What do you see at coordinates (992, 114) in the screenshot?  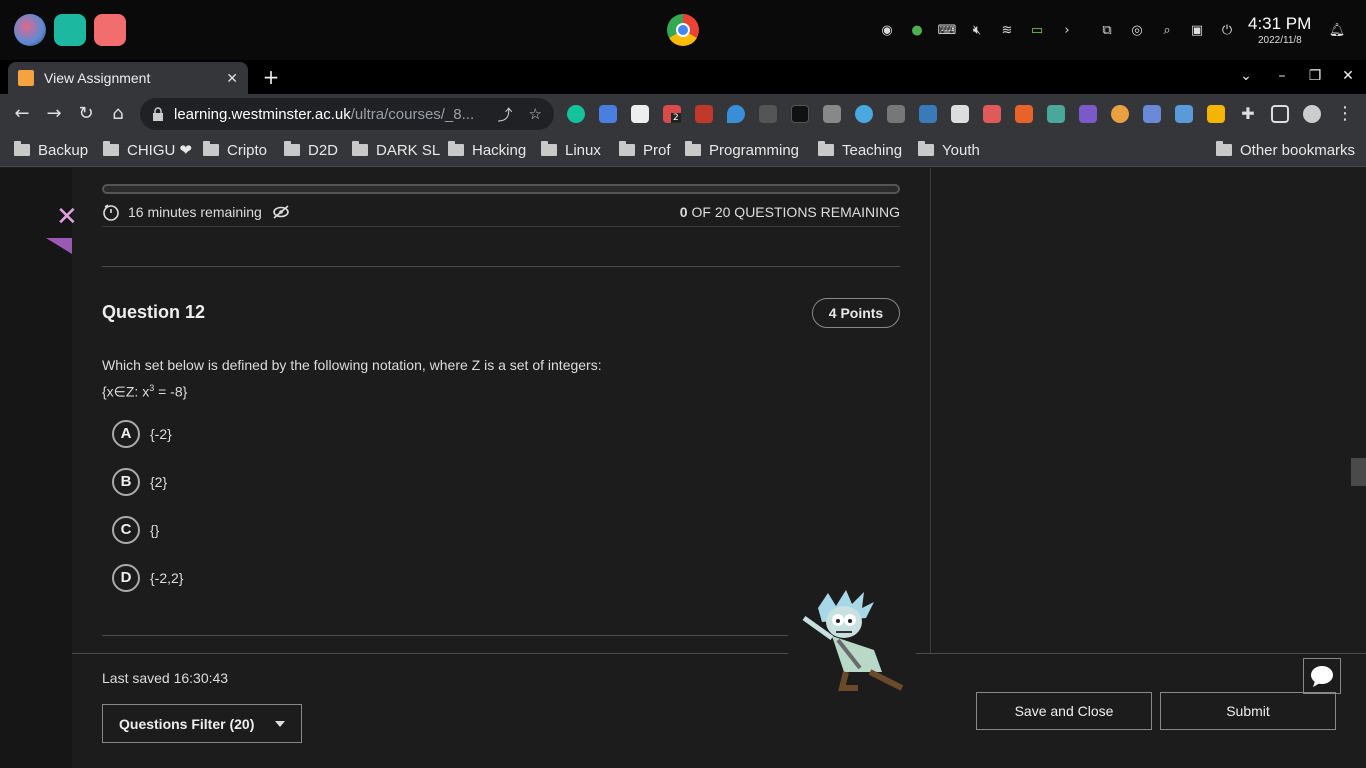 I see `tag-icon` at bounding box center [992, 114].